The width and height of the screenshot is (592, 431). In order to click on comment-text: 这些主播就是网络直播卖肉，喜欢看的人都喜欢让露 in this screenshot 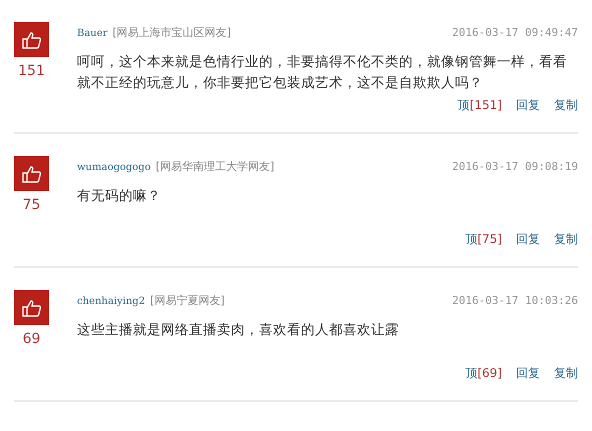, I will do `click(238, 330)`.